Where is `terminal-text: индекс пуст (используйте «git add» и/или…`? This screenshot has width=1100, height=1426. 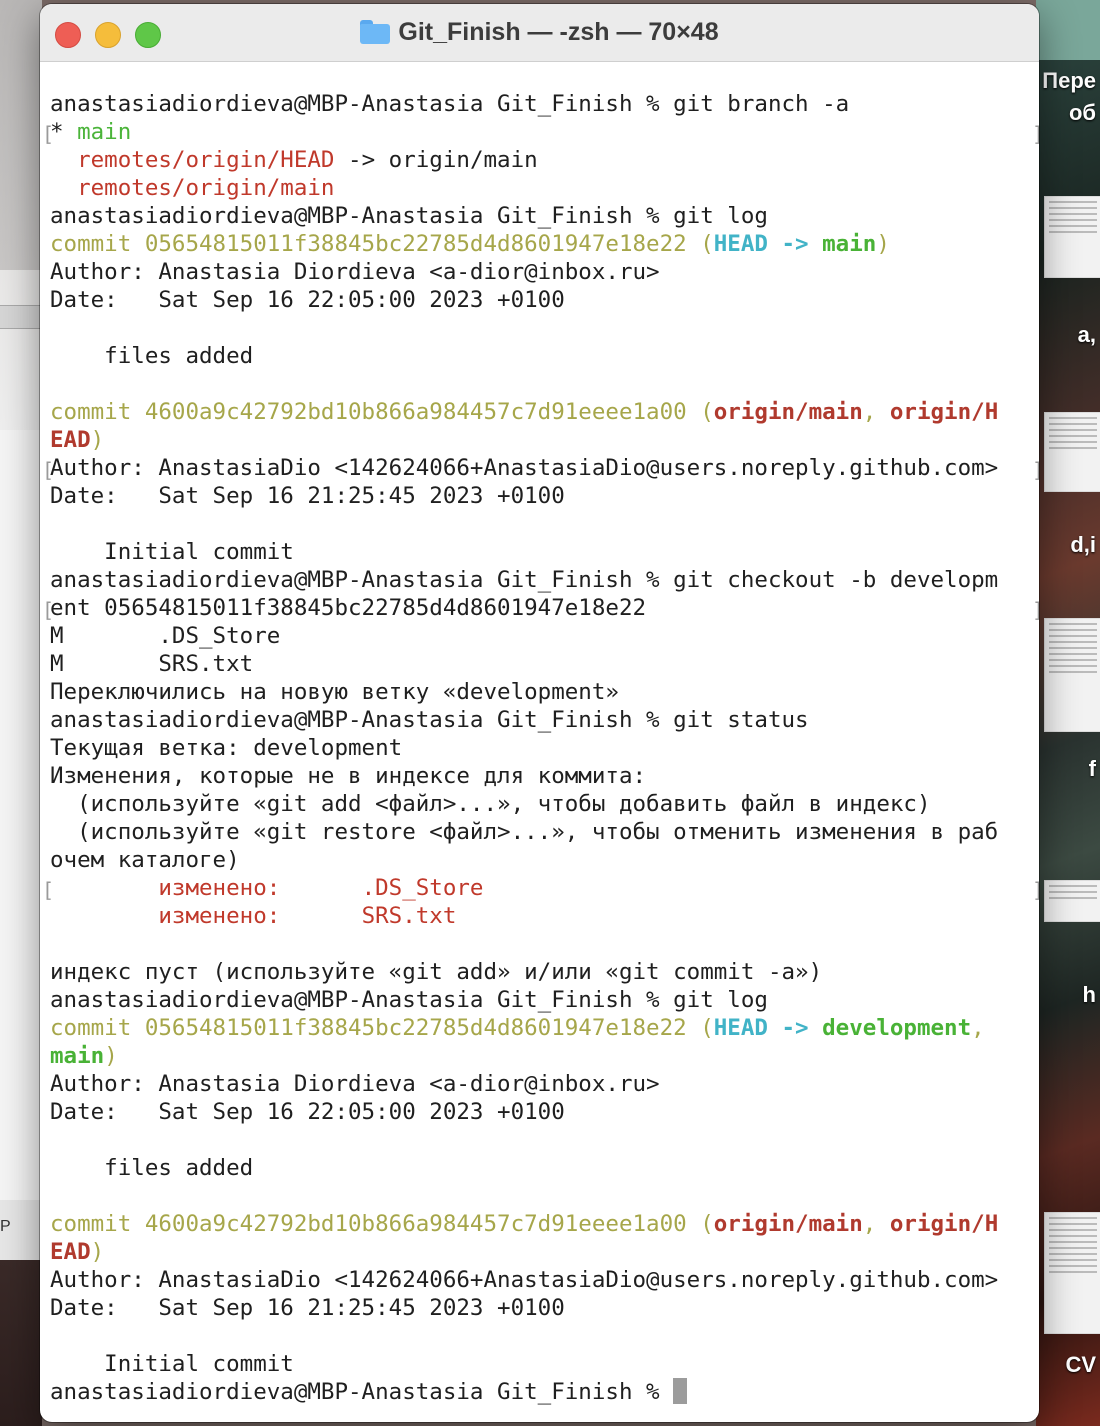 terminal-text: индекс пуст (используйте «git add» и/или… is located at coordinates (436, 972).